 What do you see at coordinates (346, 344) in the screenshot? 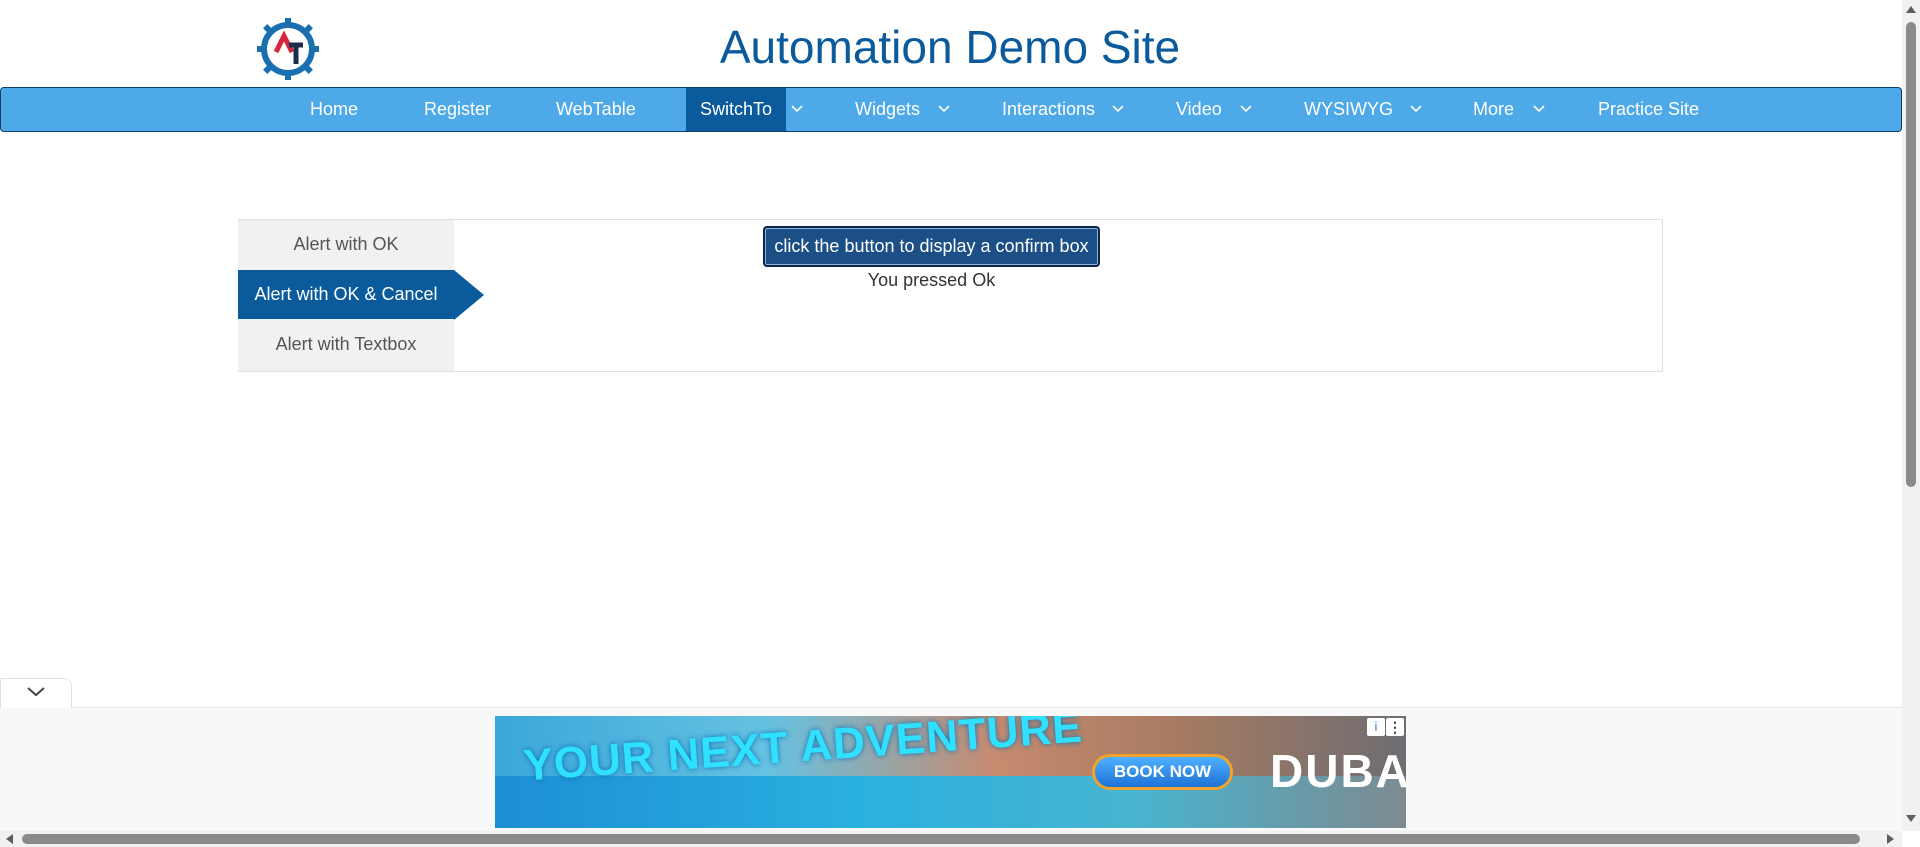
I see `tab-alert-with-textbox: Alert with Textbox` at bounding box center [346, 344].